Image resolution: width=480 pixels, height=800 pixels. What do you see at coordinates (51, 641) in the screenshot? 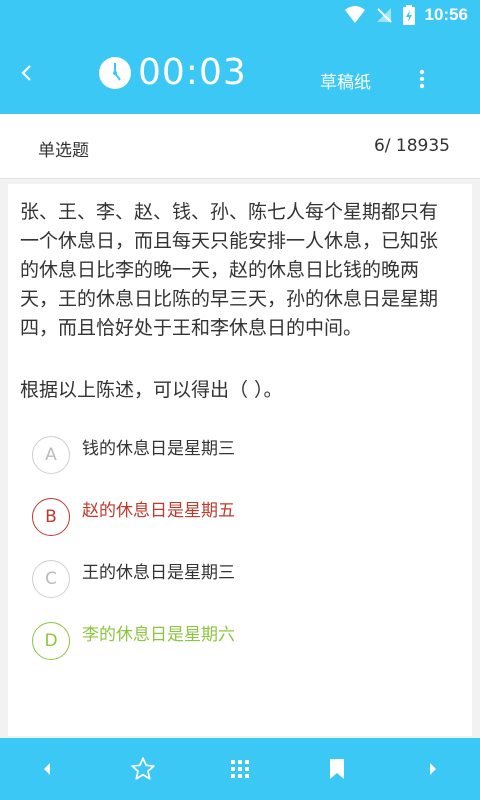
I see `option-letter: D` at bounding box center [51, 641].